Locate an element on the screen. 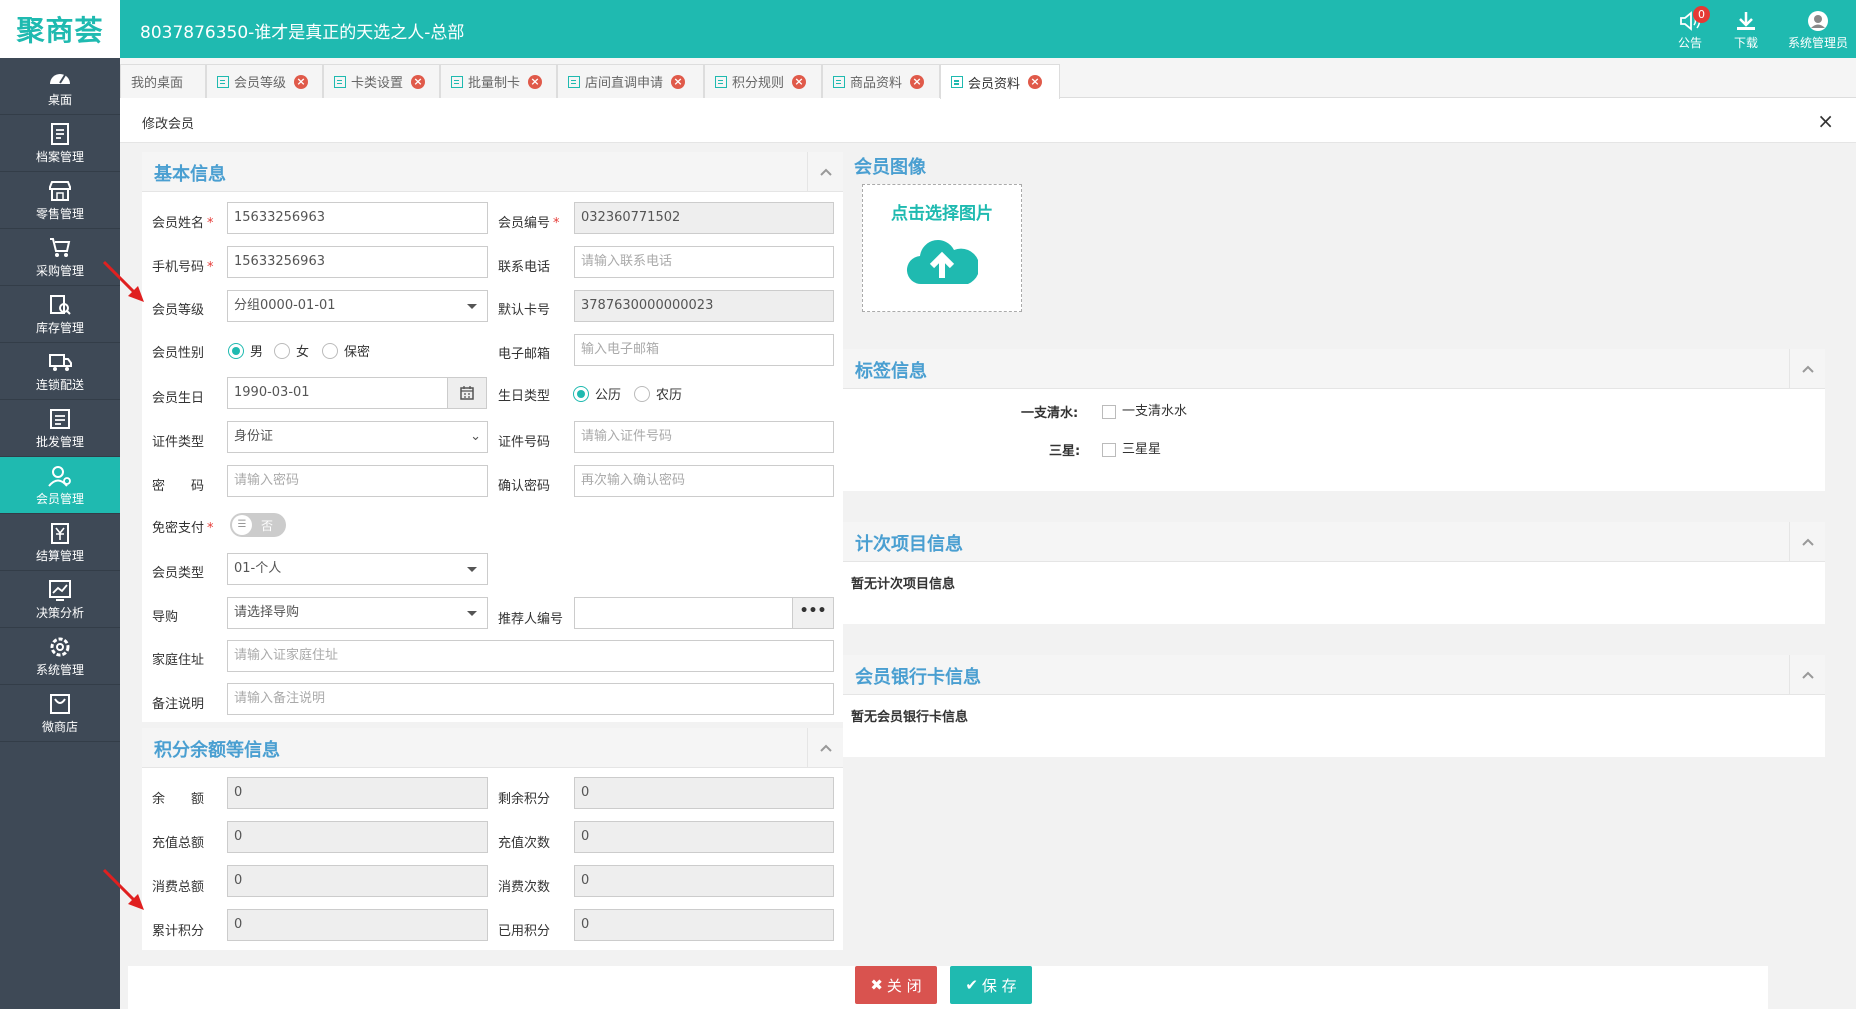 The height and width of the screenshot is (1009, 1856). gender-secret-radio: 保密 is located at coordinates (346, 350).